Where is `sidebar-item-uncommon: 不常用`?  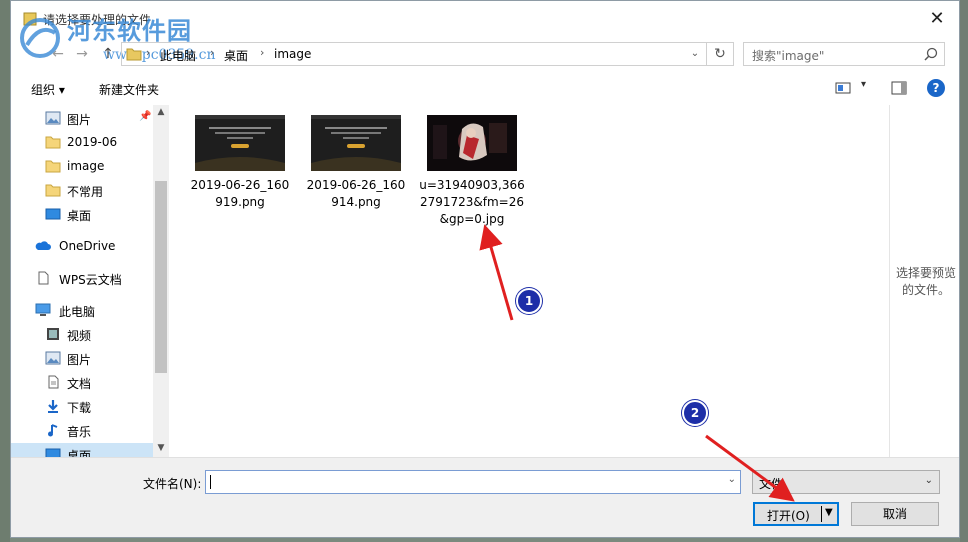
sidebar-item-uncommon: 不常用 is located at coordinates (82, 190).